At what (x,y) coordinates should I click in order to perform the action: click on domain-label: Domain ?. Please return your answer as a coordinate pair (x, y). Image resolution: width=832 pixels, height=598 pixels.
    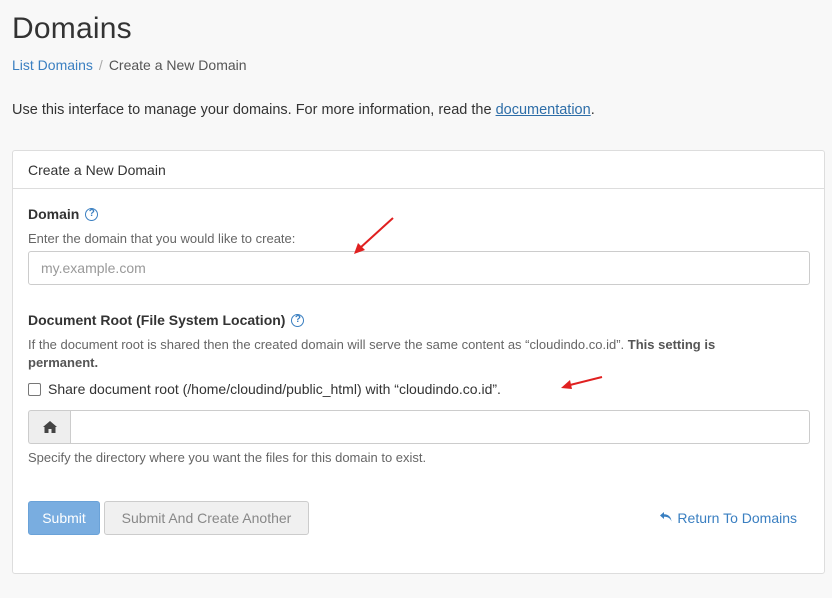
    Looking at the image, I should click on (63, 214).